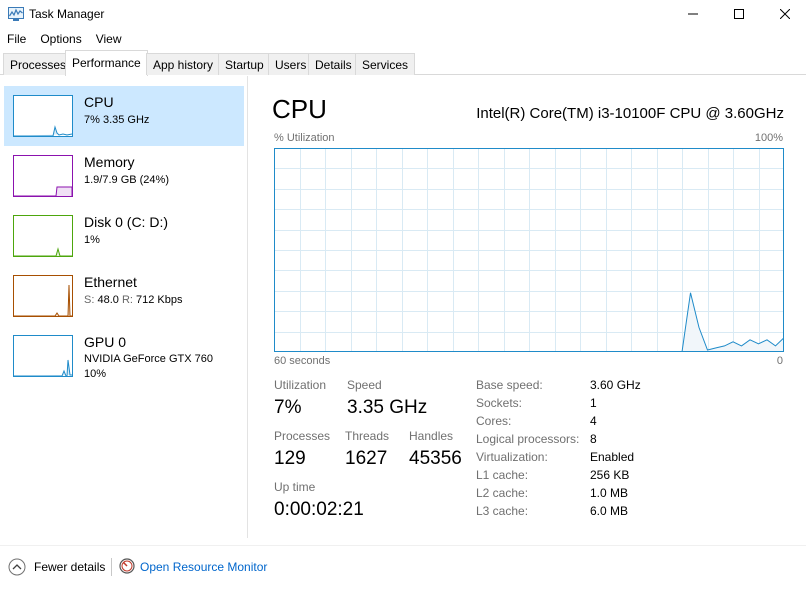 This screenshot has width=806, height=591. What do you see at coordinates (67, 14) in the screenshot?
I see `window-title: Task Manager` at bounding box center [67, 14].